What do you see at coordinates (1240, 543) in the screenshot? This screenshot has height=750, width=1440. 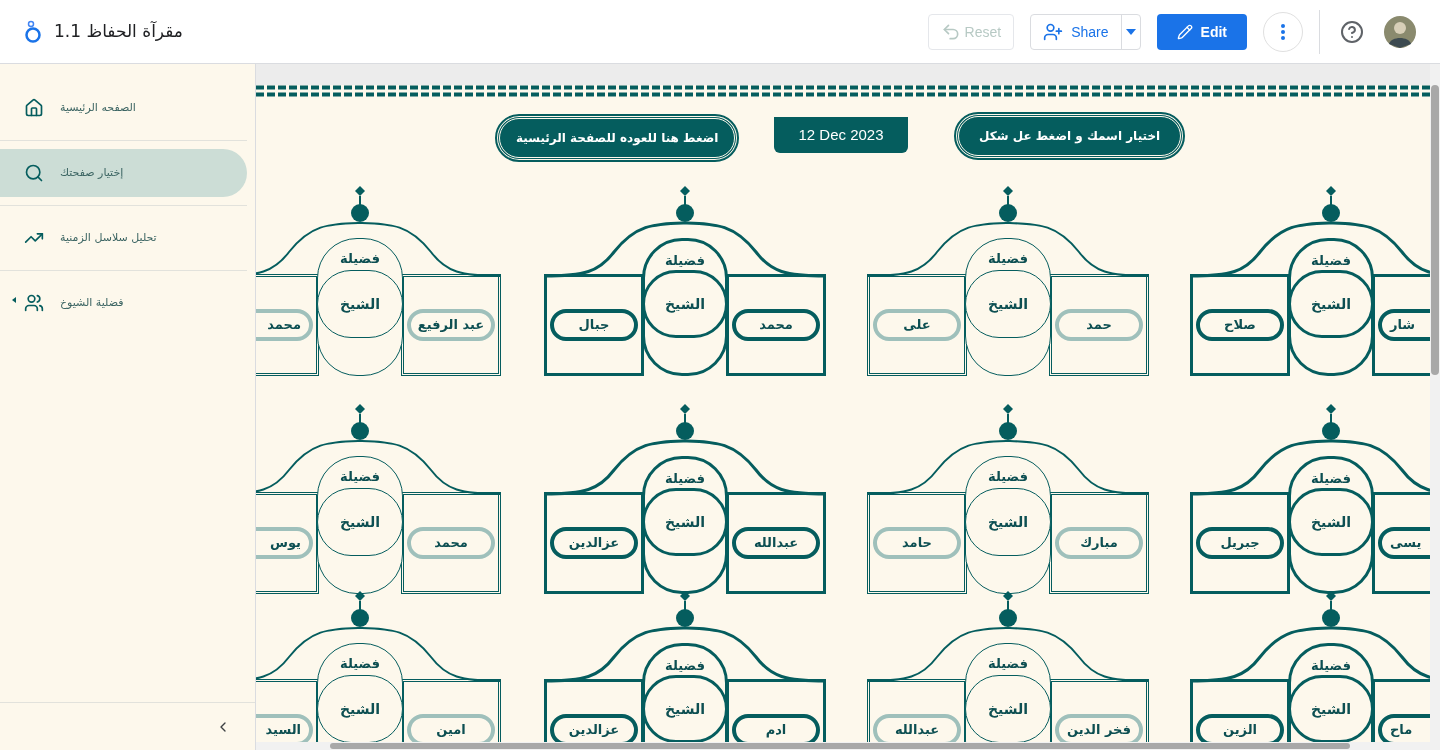 I see `name-tag: جبريل` at bounding box center [1240, 543].